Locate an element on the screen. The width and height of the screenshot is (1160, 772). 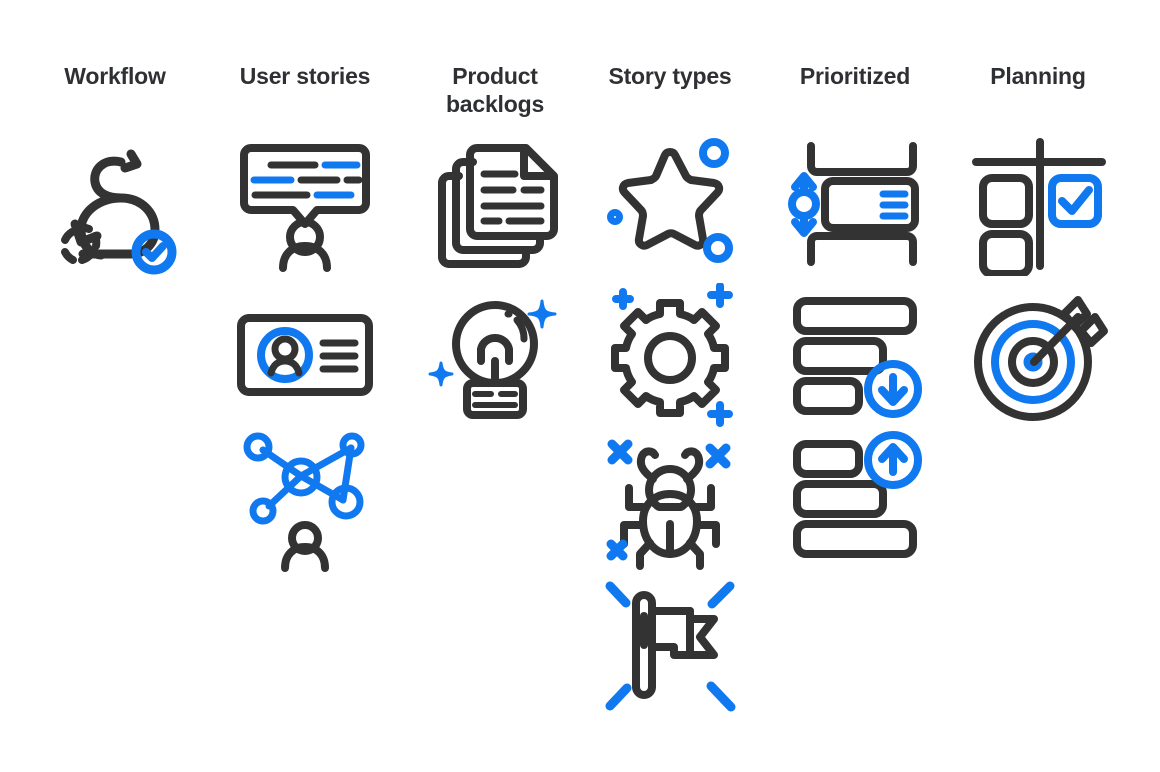
reorder-card-icon is located at coordinates (855, 204).